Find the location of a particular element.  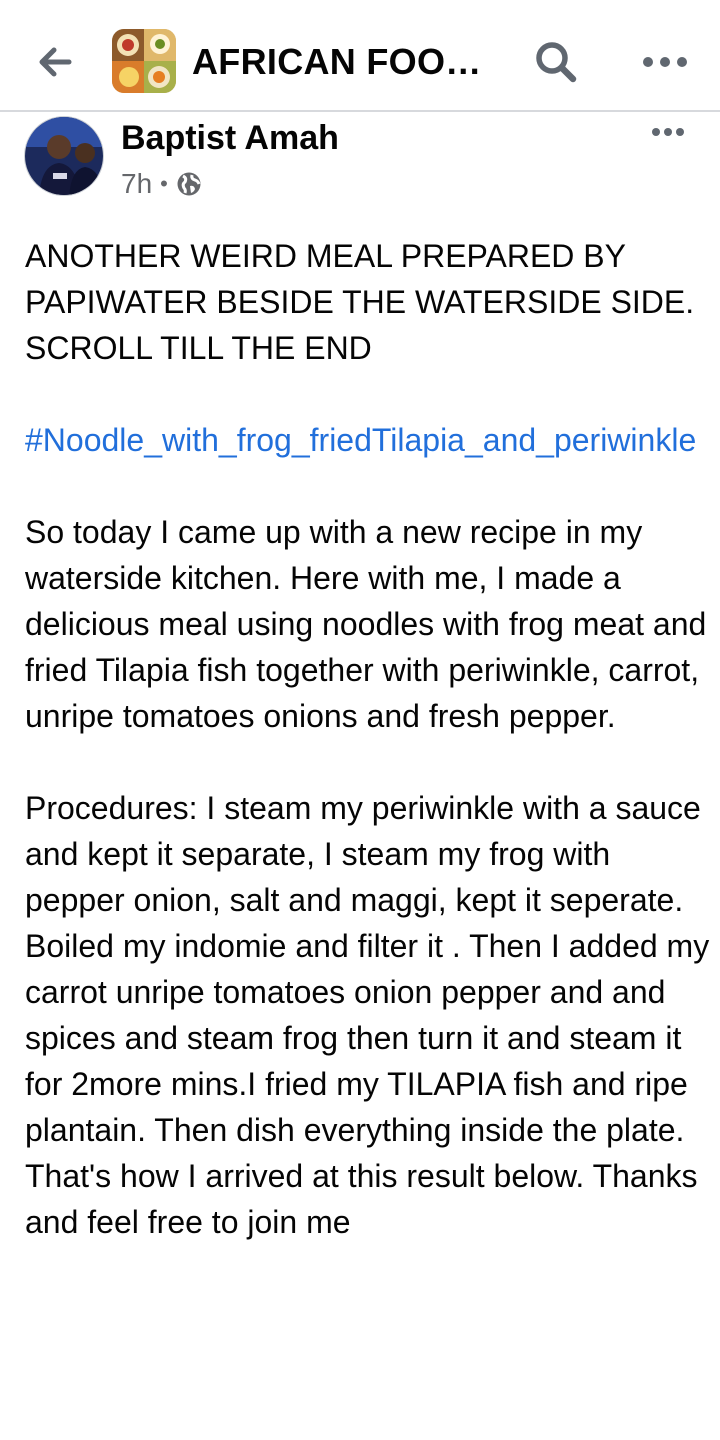

food-collage-image is located at coordinates (144, 61).